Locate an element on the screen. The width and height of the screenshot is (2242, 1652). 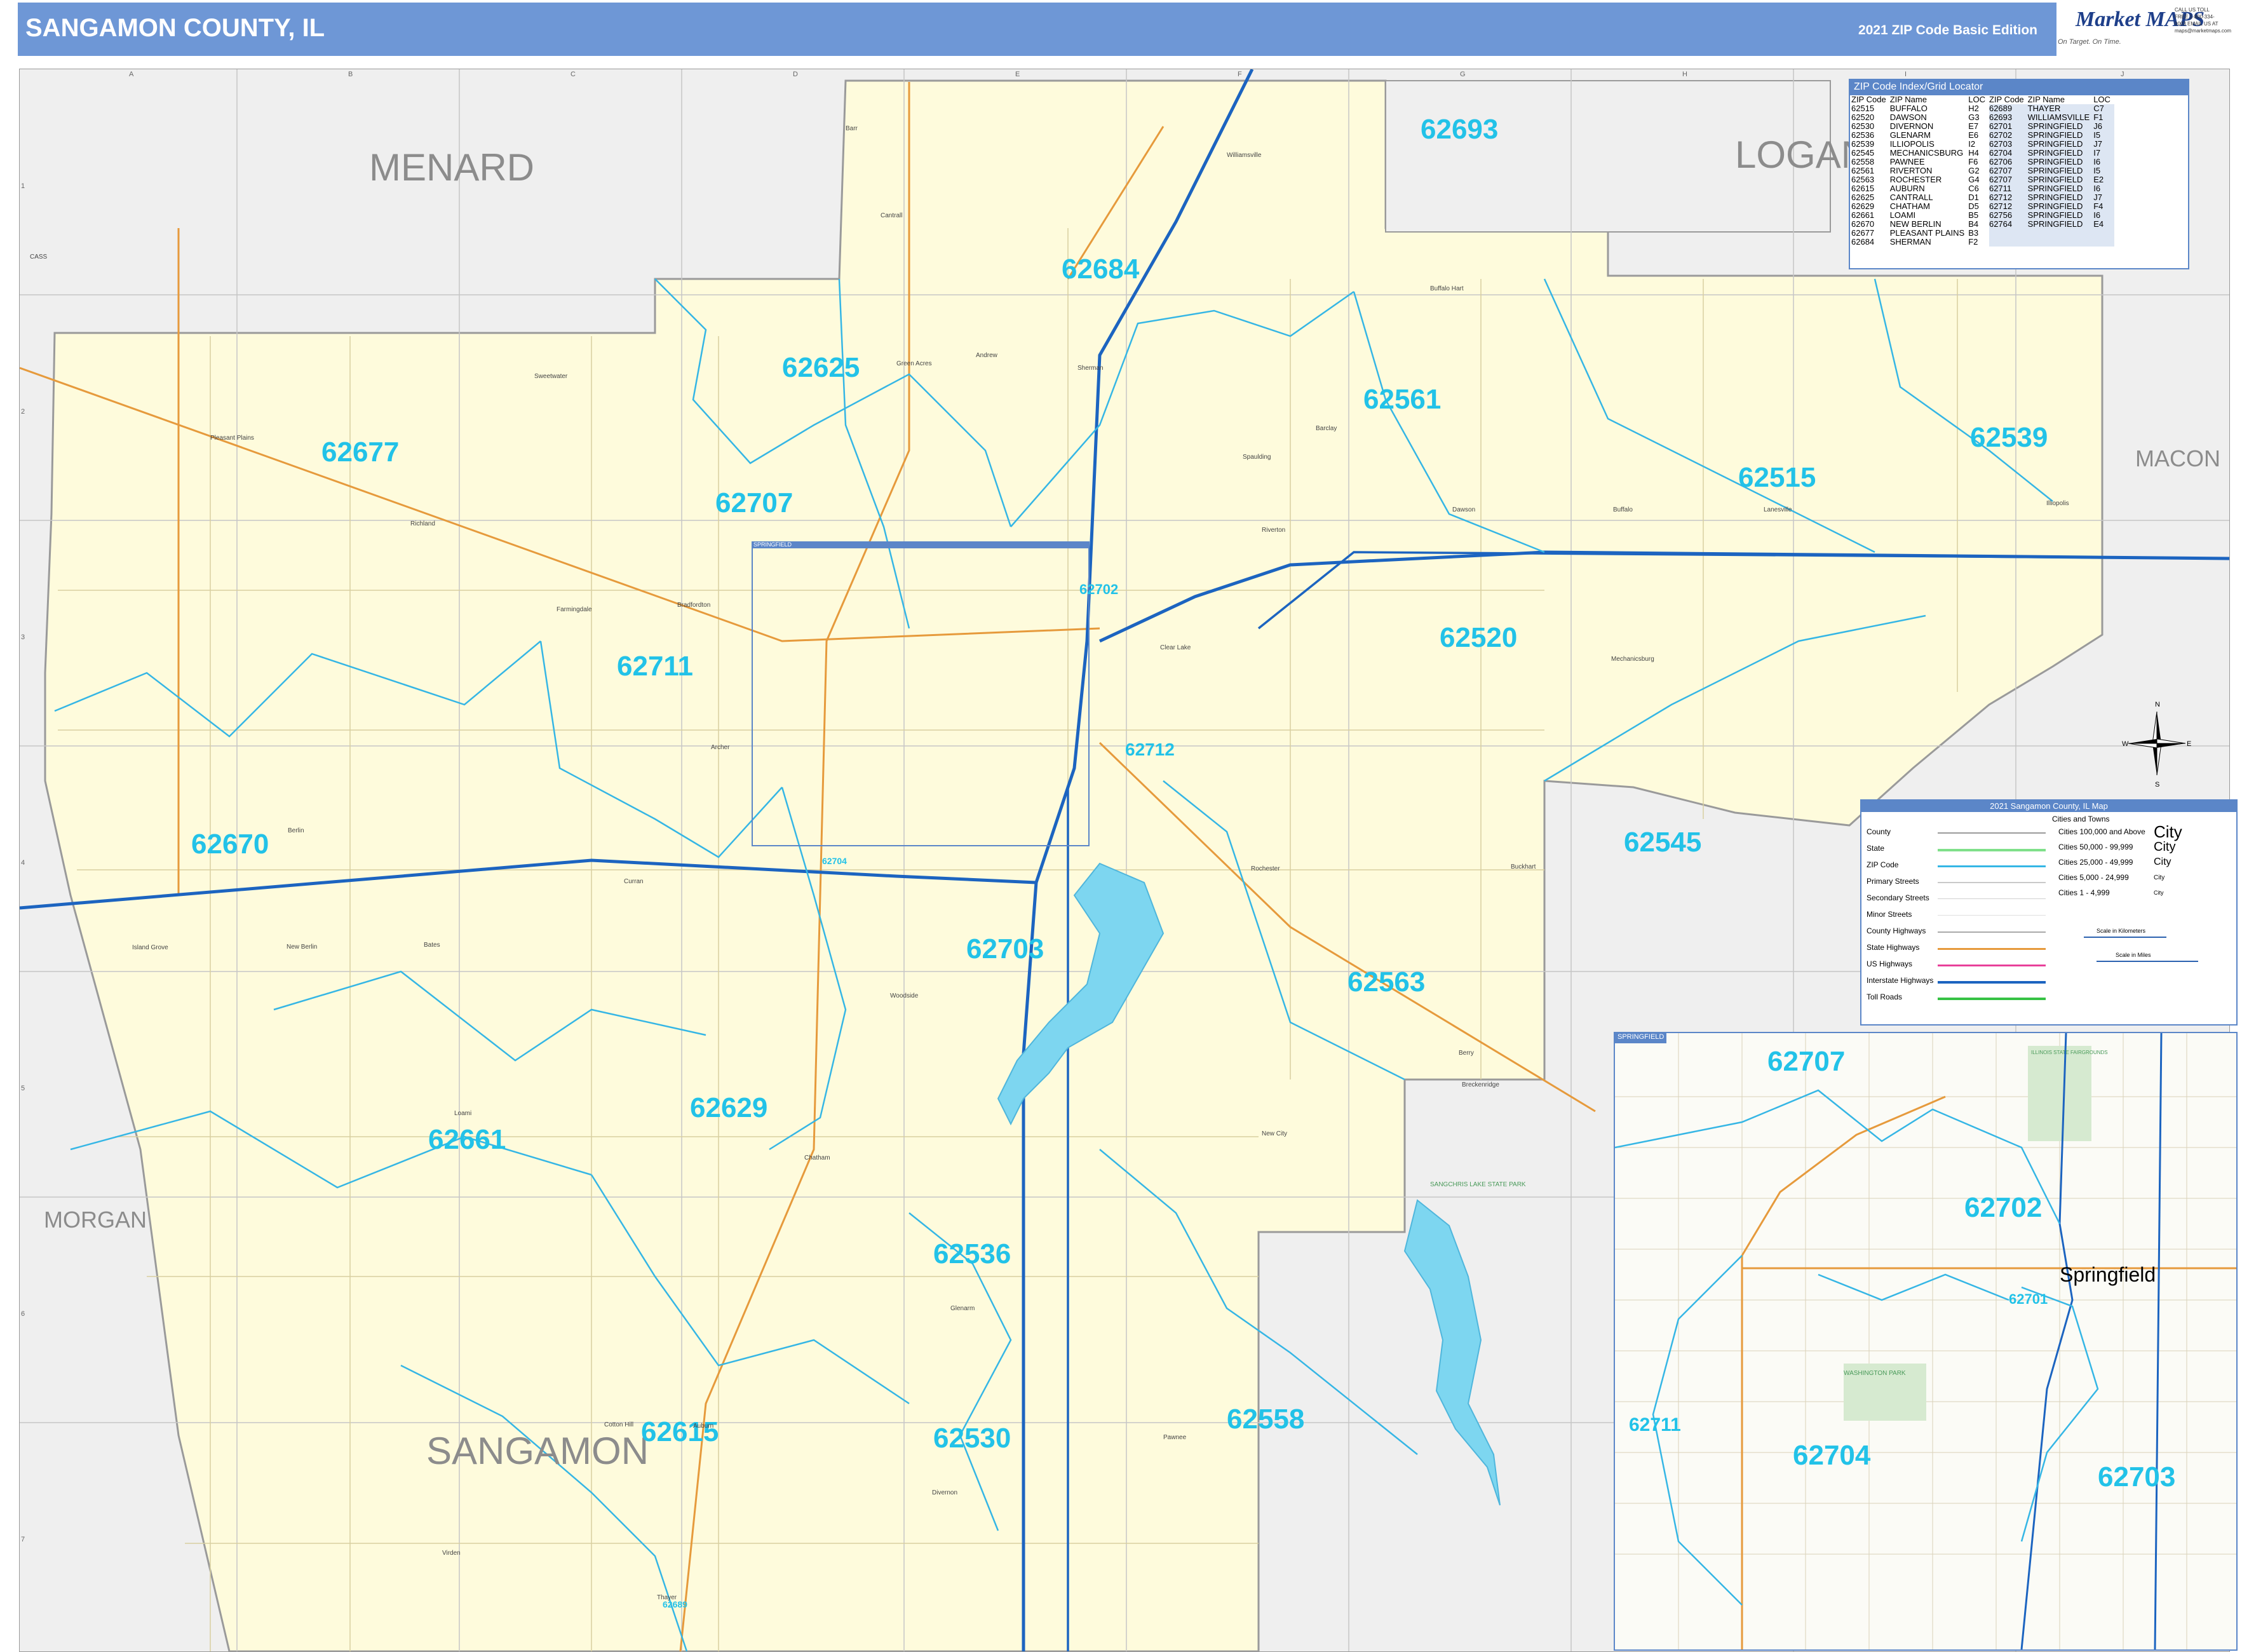
zip-index-cell: F2 is located at coordinates (1973, 242).